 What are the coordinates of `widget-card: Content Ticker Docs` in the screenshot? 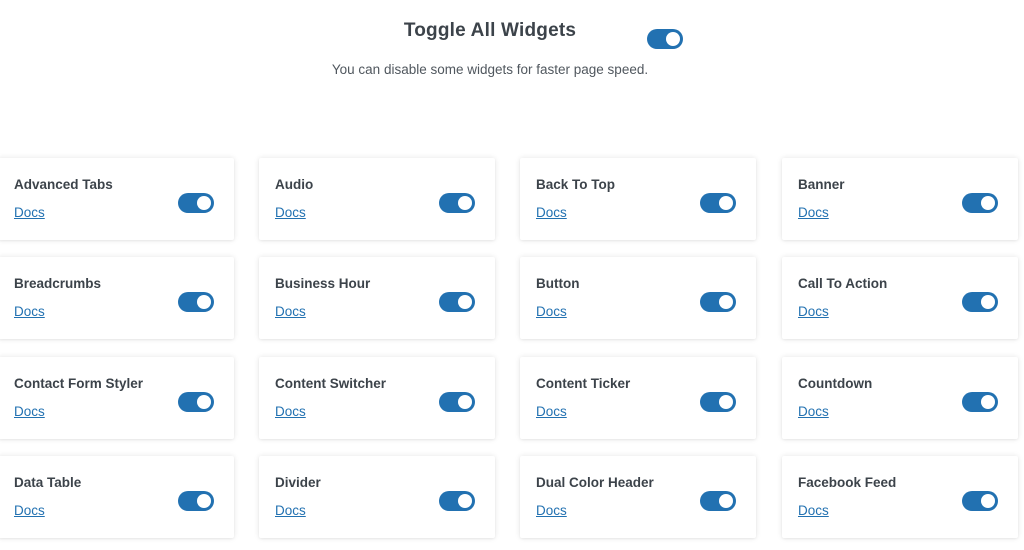 It's located at (638, 398).